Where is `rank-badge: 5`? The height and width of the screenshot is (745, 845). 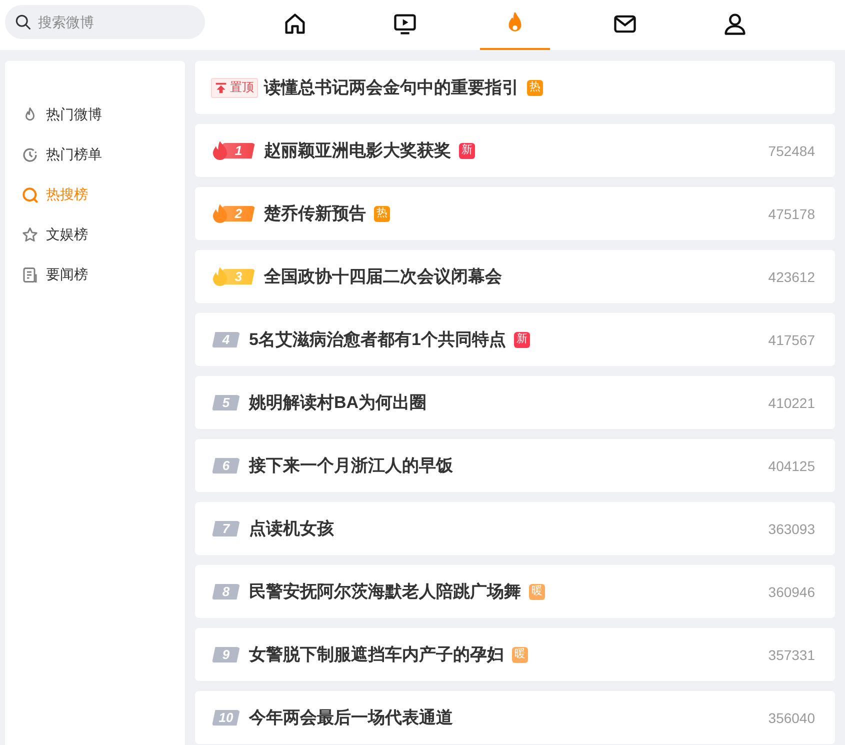
rank-badge: 5 is located at coordinates (226, 402).